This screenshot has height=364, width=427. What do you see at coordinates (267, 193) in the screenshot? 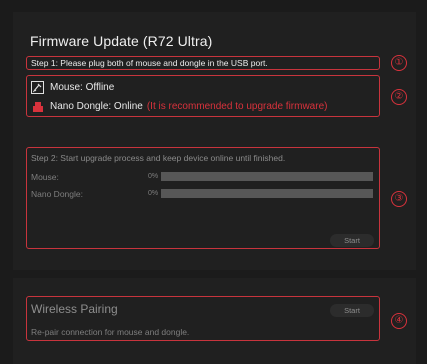
I see `dongle-progress-bar` at bounding box center [267, 193].